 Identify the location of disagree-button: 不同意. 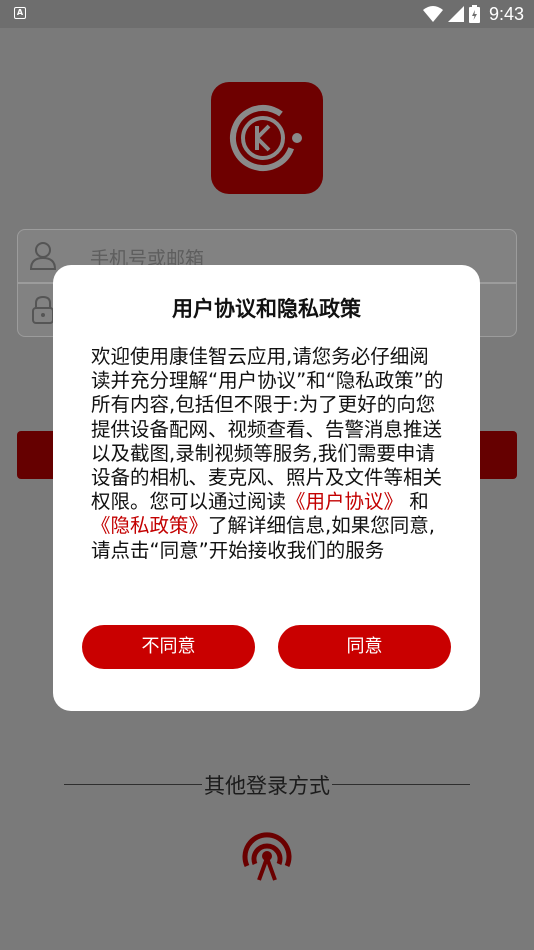
(168, 647).